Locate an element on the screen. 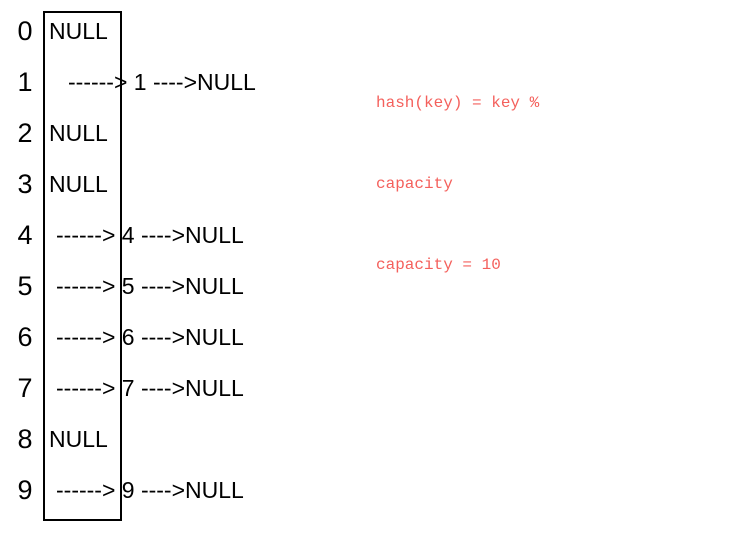 The width and height of the screenshot is (736, 538). bucket-row: 3 NULL is located at coordinates (170, 184).